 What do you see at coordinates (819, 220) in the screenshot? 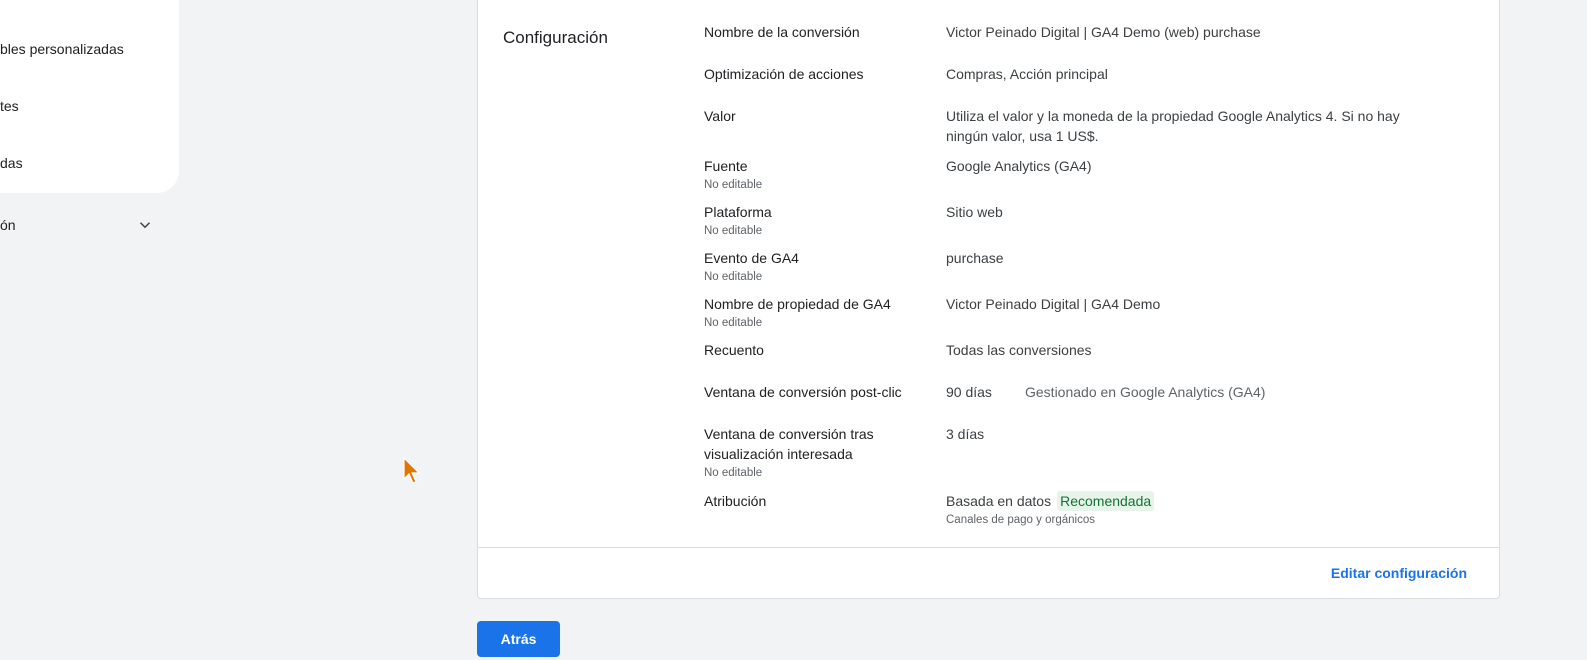
I see `row-label: Plataforma No editable` at bounding box center [819, 220].